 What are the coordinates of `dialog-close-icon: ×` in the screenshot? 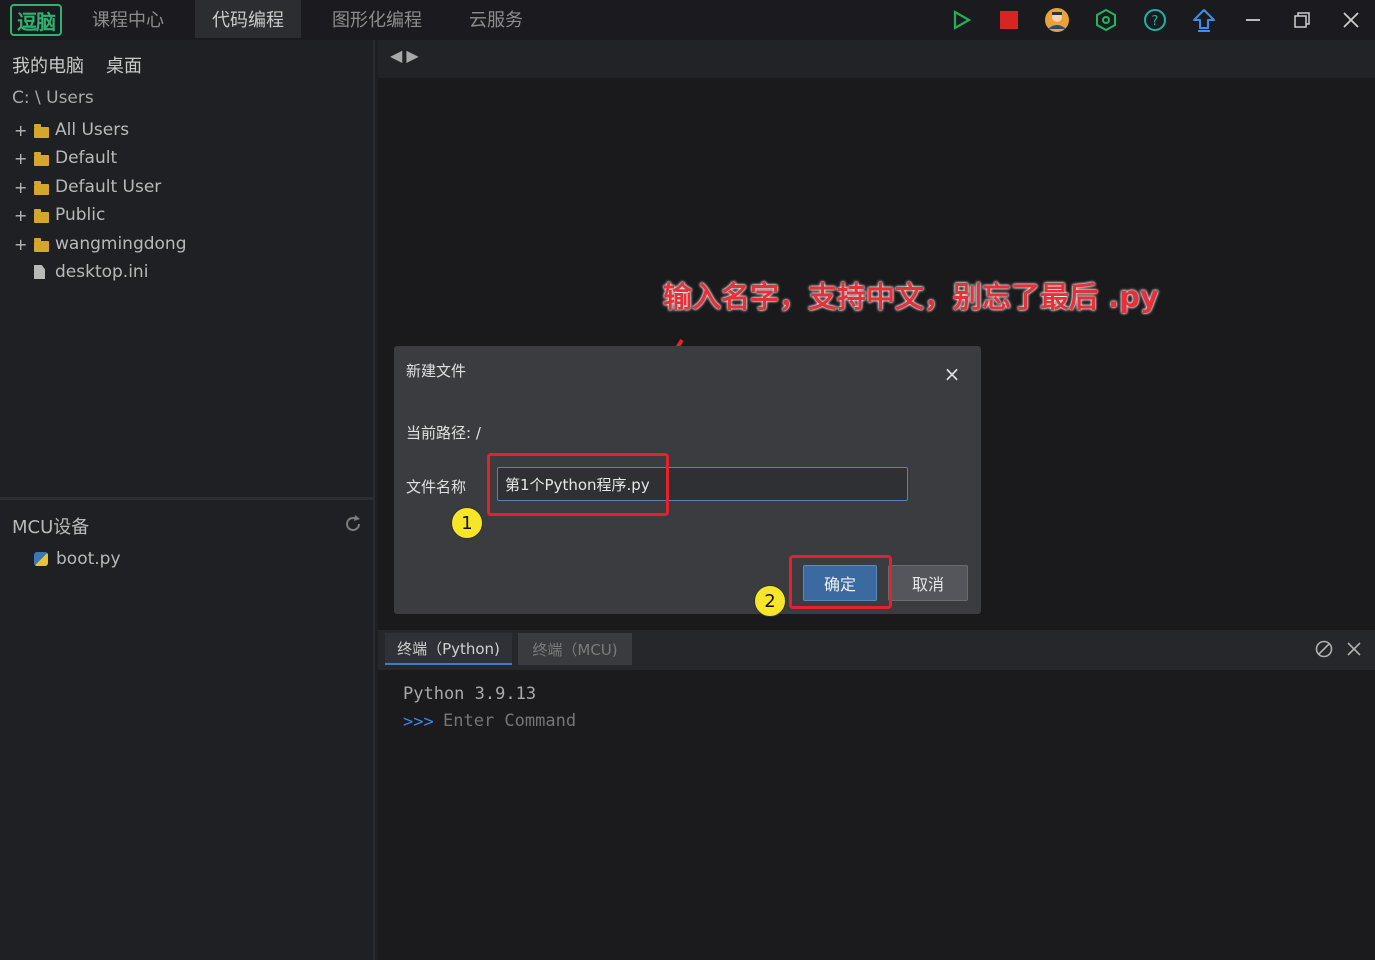 It's located at (952, 374).